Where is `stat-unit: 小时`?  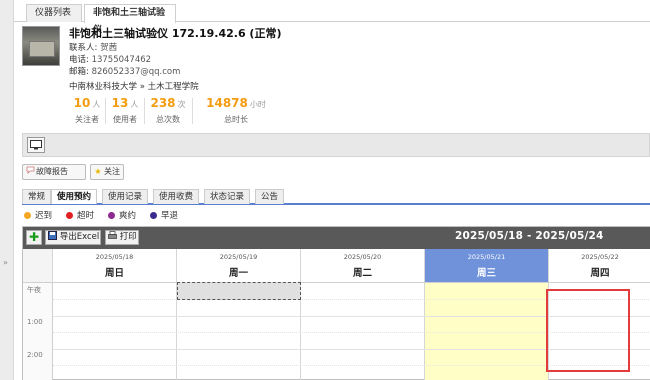
stat-unit: 小时 is located at coordinates (257, 104).